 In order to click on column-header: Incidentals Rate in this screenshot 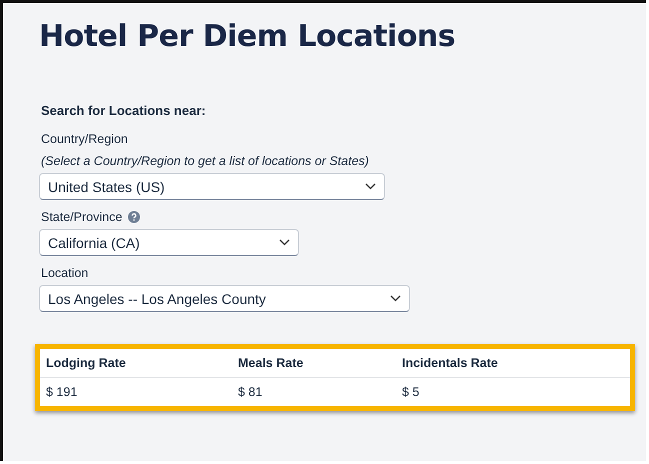, I will do `click(450, 363)`.